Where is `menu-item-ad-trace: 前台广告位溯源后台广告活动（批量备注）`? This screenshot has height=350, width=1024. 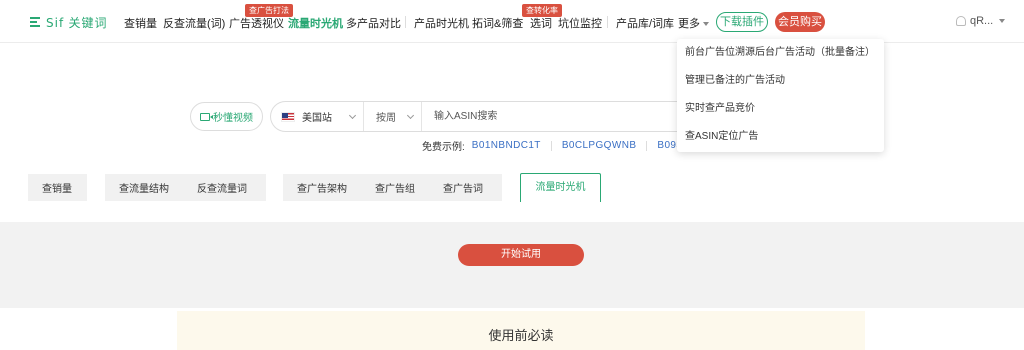
menu-item-ad-trace: 前台广告位溯源后台广告活动（批量备注） is located at coordinates (780, 59).